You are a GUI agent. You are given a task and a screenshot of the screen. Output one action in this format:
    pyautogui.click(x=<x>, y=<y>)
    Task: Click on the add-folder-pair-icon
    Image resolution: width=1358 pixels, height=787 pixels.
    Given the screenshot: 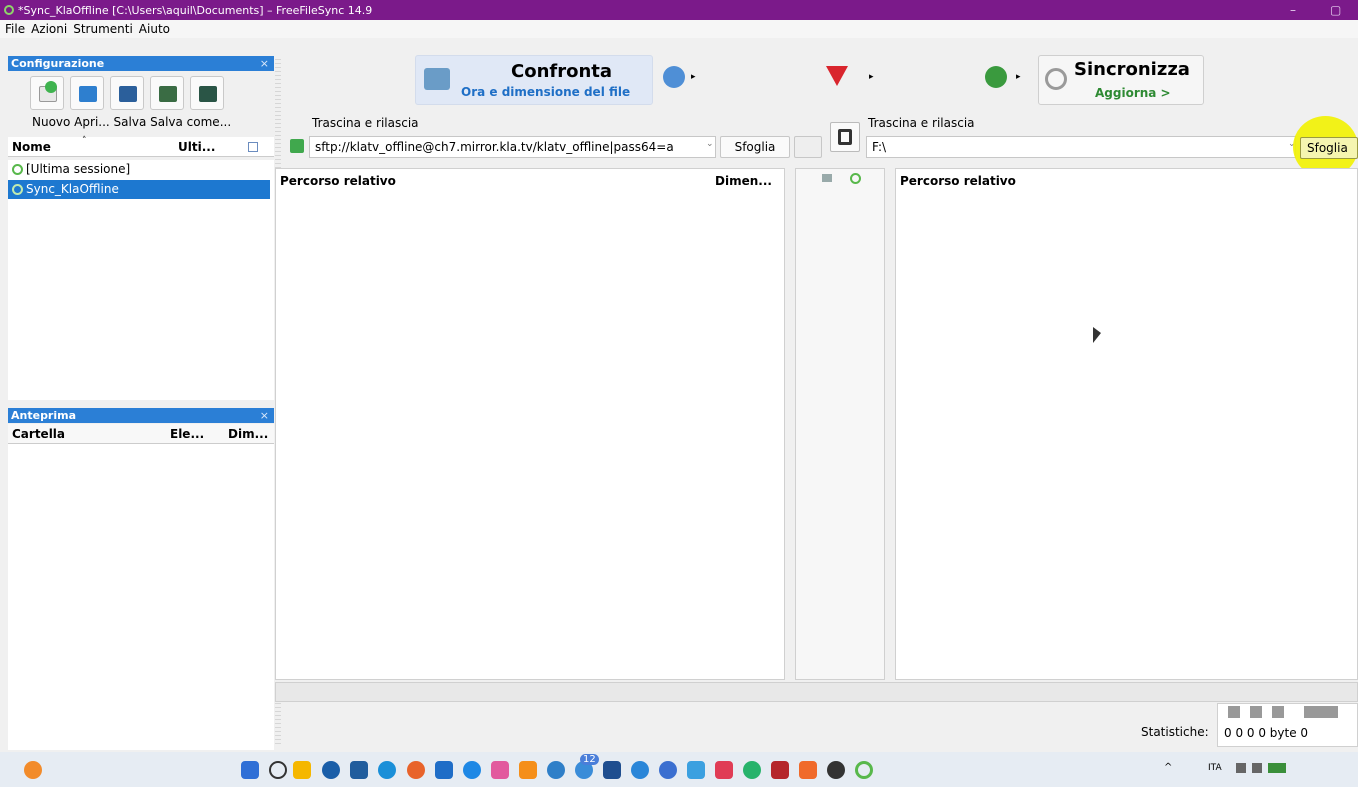 What is the action you would take?
    pyautogui.click(x=297, y=146)
    